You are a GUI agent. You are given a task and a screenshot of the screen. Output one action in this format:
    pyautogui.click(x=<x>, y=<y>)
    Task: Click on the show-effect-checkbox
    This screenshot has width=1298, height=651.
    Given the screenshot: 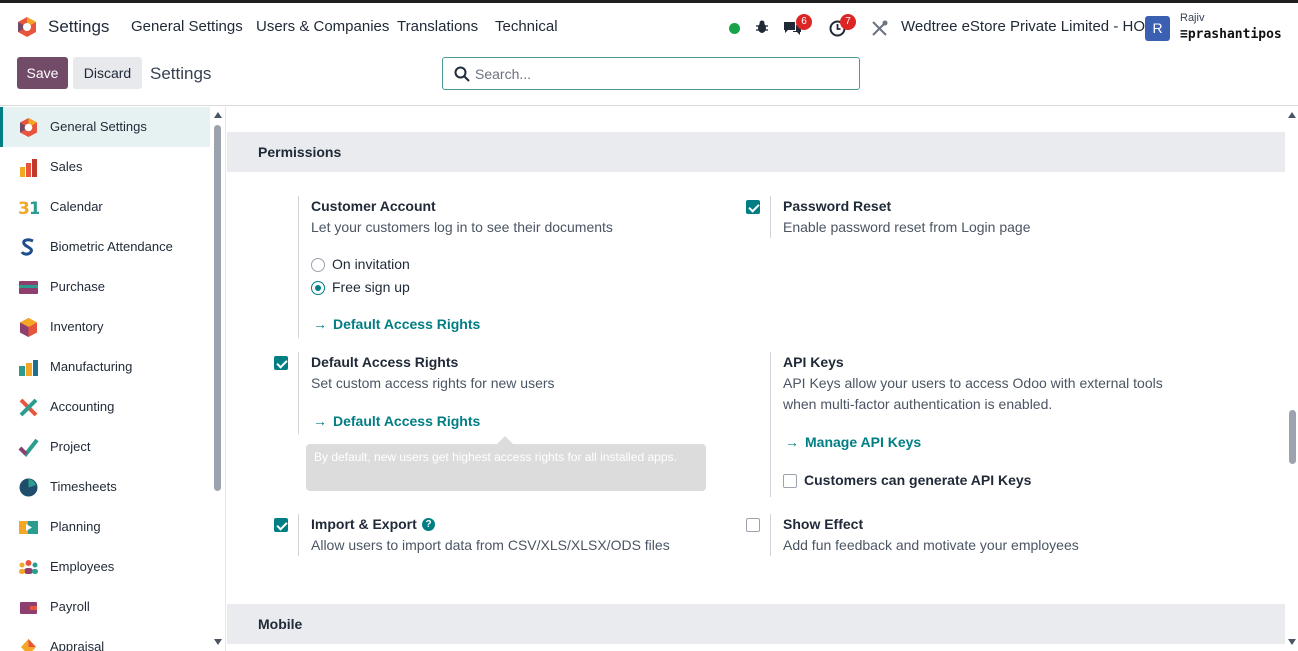 What is the action you would take?
    pyautogui.click(x=753, y=525)
    